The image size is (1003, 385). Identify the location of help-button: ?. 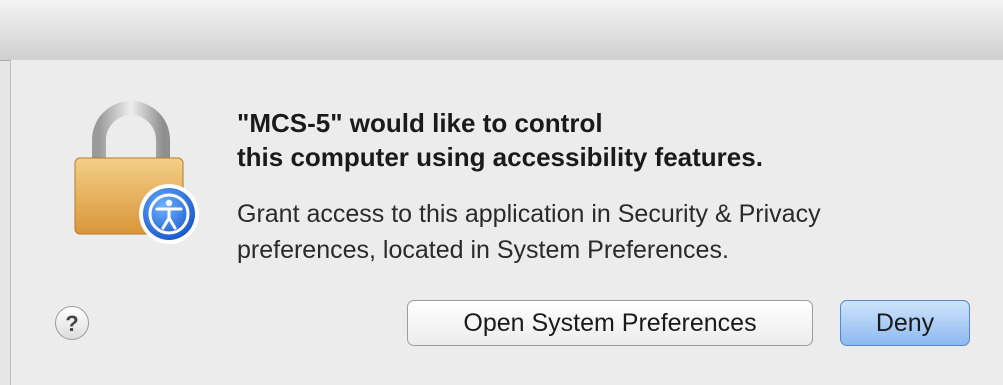
(72, 323).